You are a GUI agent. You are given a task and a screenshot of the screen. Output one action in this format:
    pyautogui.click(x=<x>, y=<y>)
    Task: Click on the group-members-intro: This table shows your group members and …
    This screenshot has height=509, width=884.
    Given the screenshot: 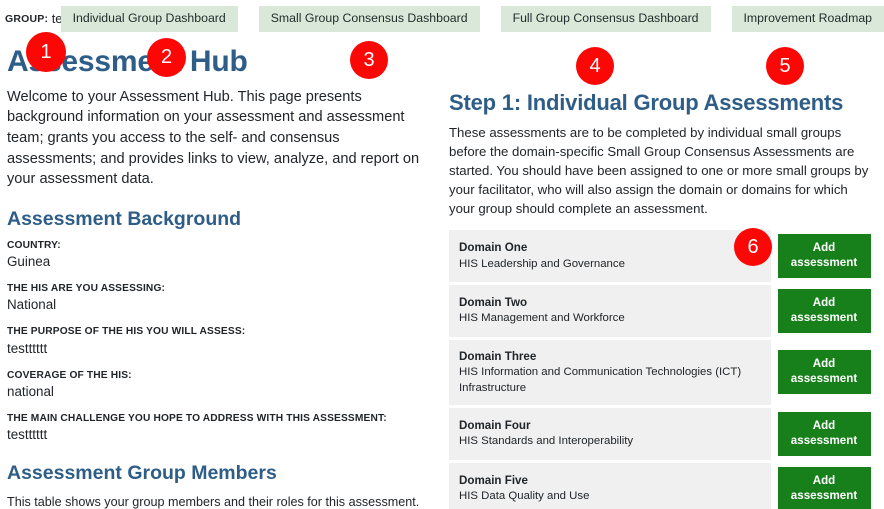 What is the action you would take?
    pyautogui.click(x=213, y=501)
    